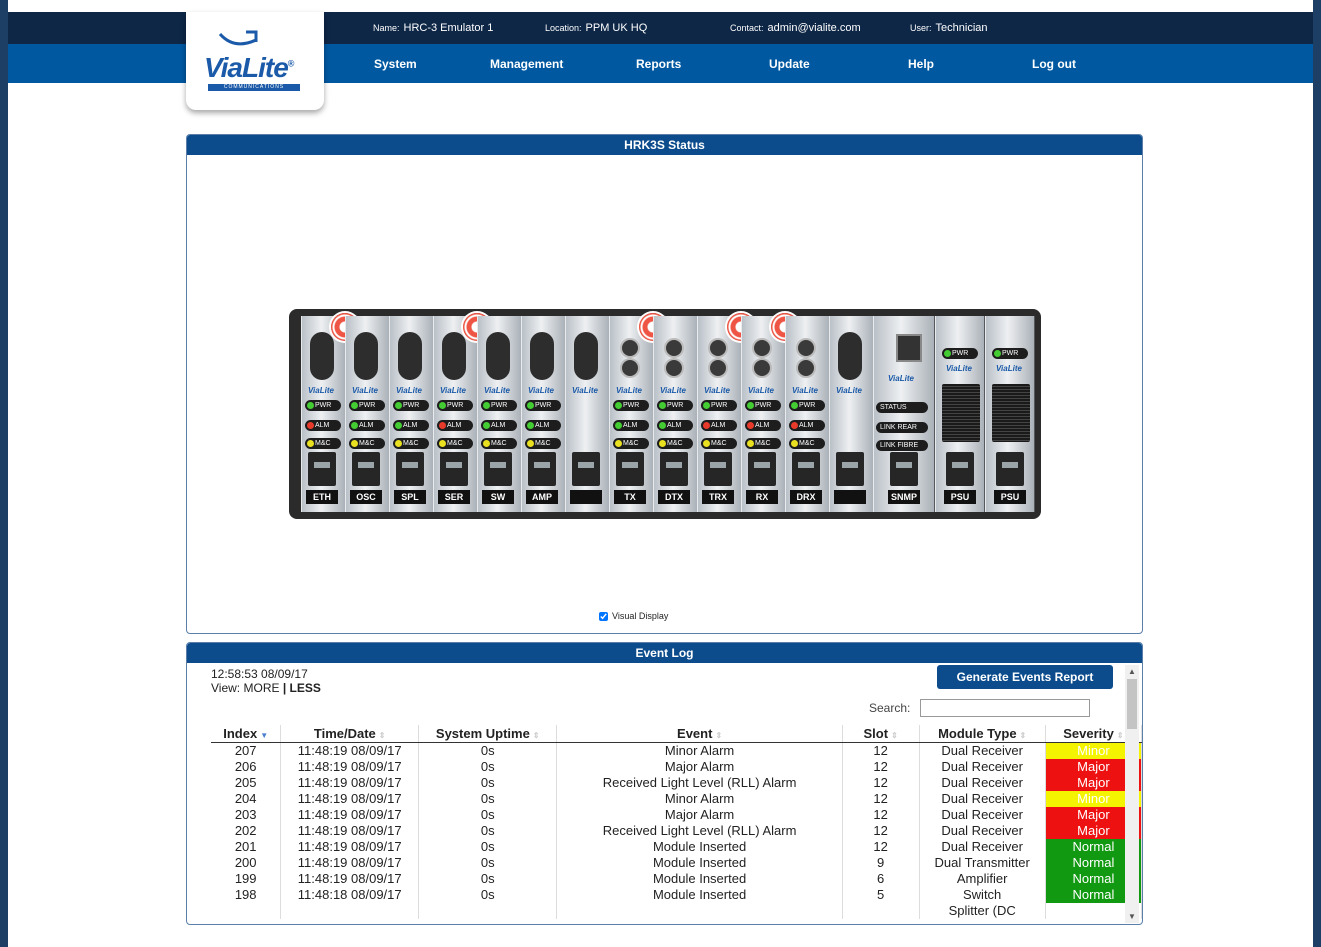 This screenshot has height=947, width=1321. I want to click on scroll-down-icon: ▼, so click(1132, 916).